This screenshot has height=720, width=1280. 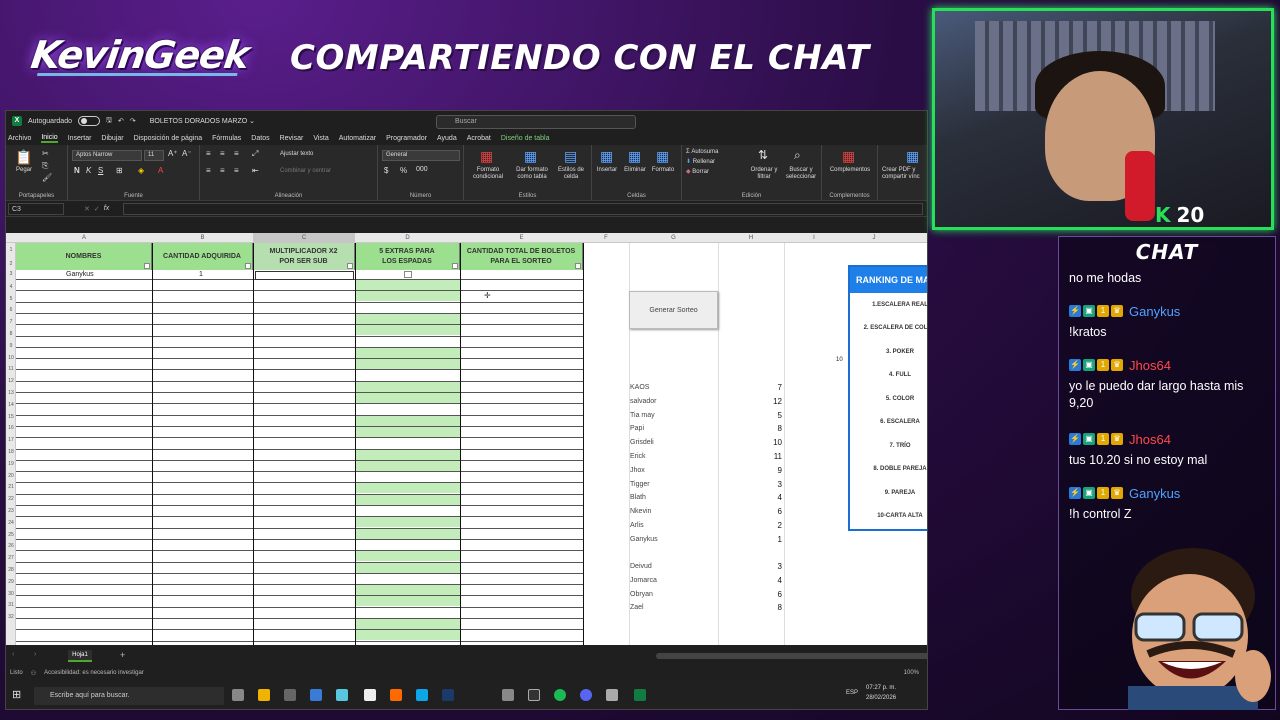 I want to click on sort-filter-icon: ⇅, so click(x=763, y=155).